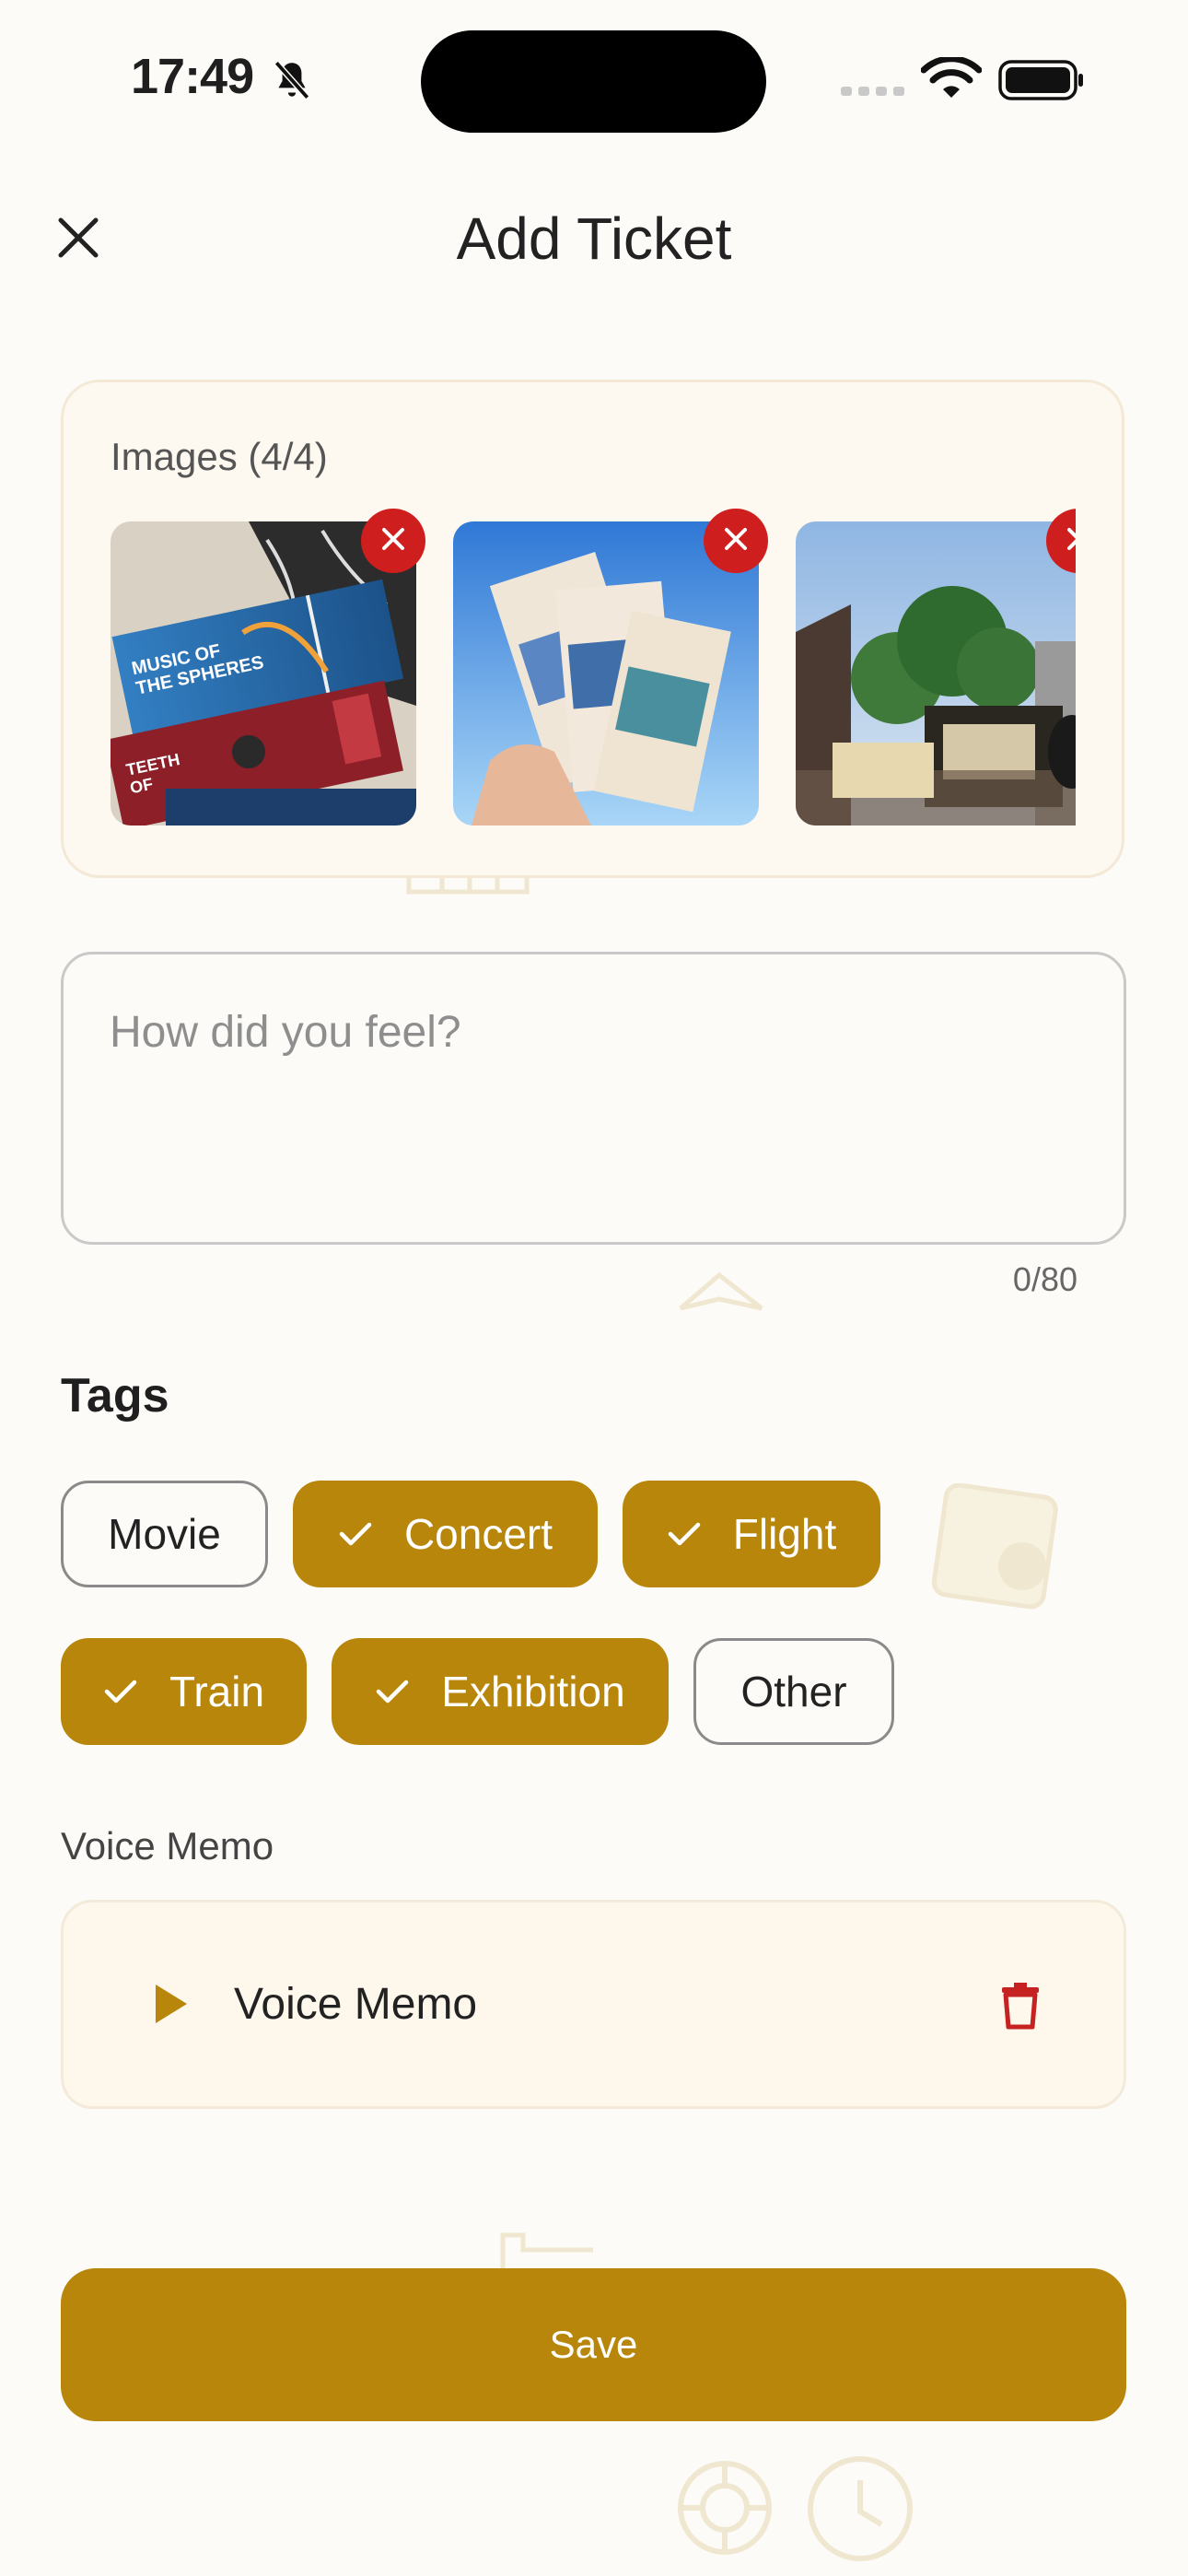  Describe the element at coordinates (192, 76) in the screenshot. I see `status-time: 17:49` at that location.